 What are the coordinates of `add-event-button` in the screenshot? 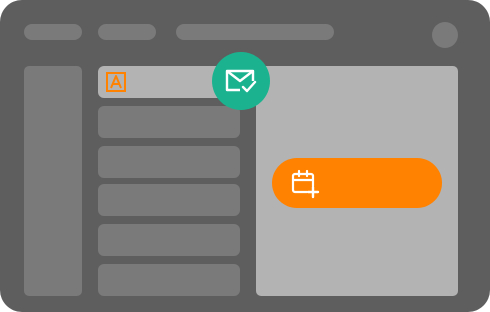 It's located at (357, 183).